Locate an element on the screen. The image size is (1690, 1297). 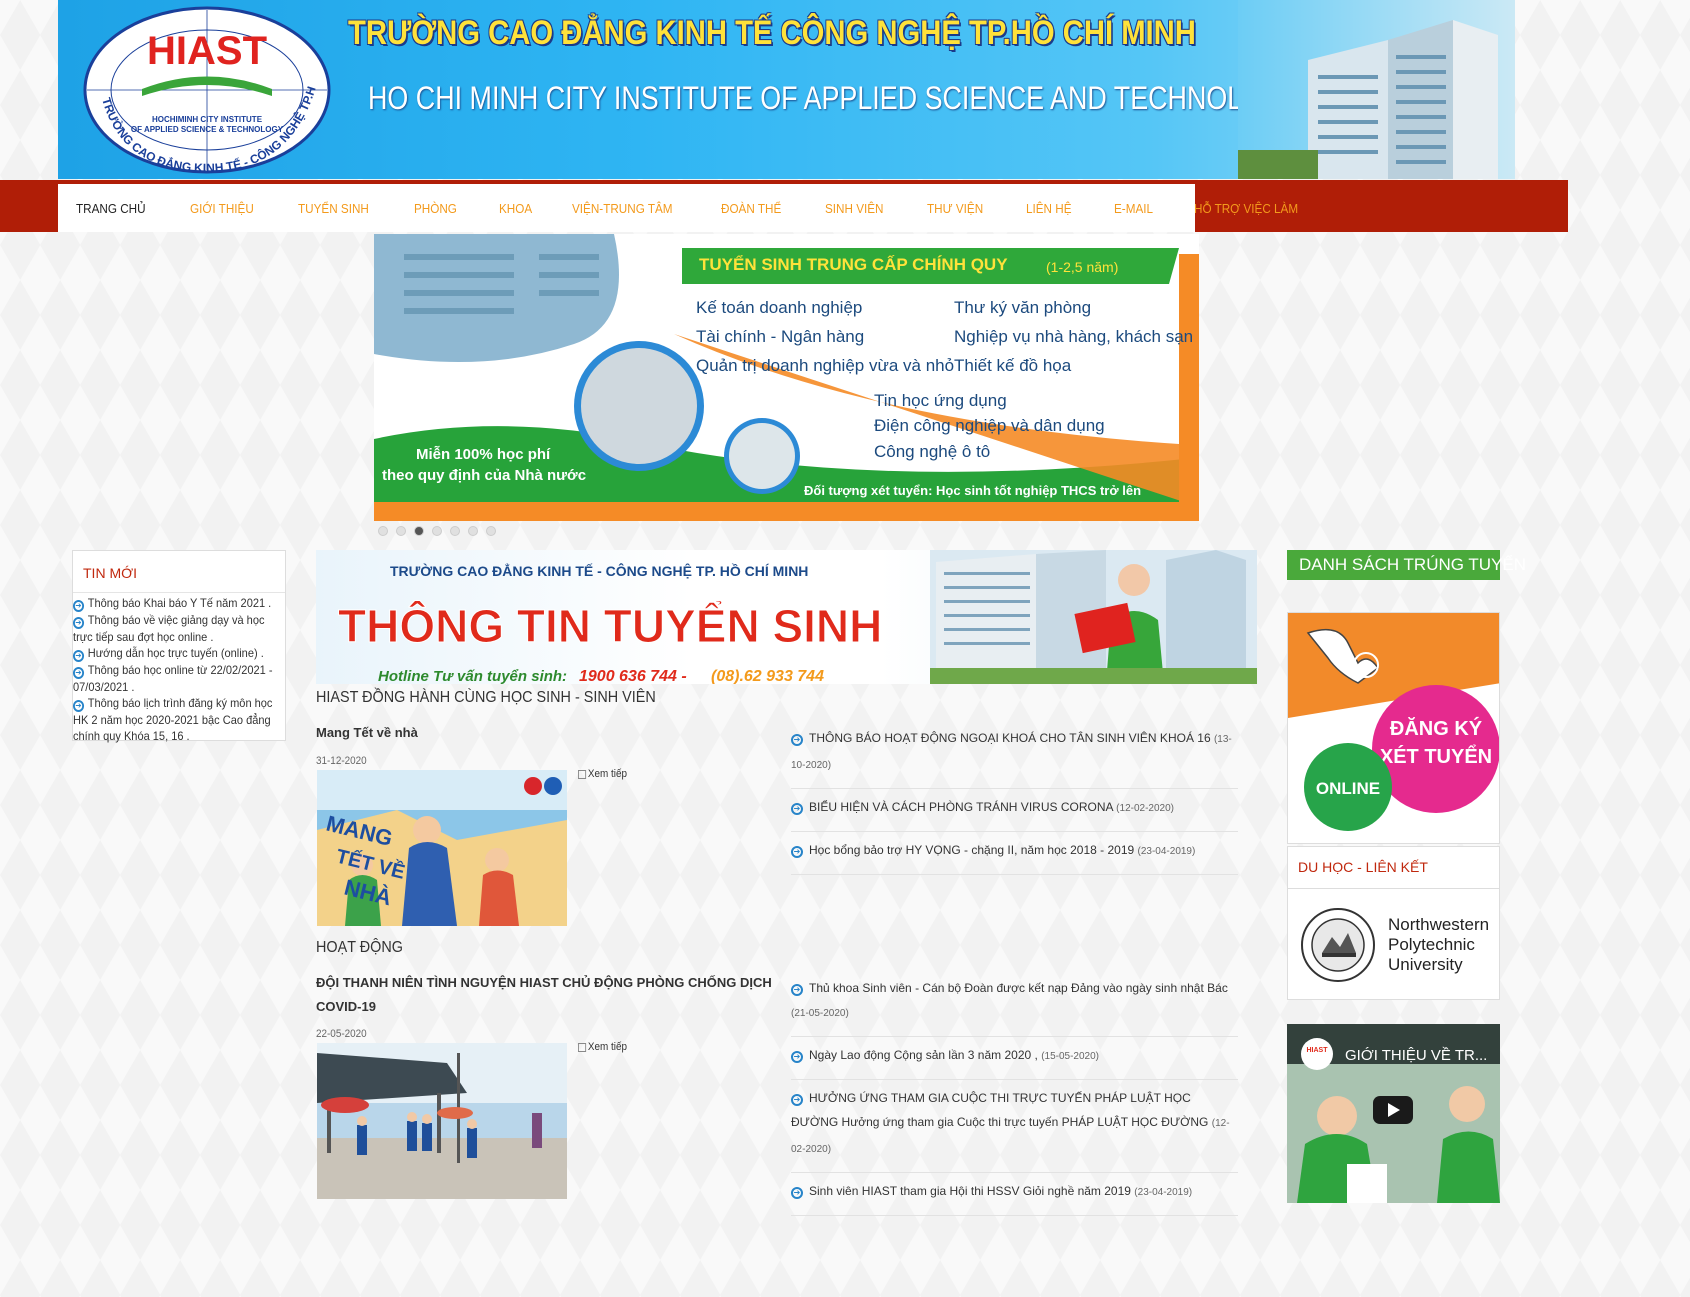
nav-thu-vien: THƯ VIỆN is located at coordinates (955, 208).